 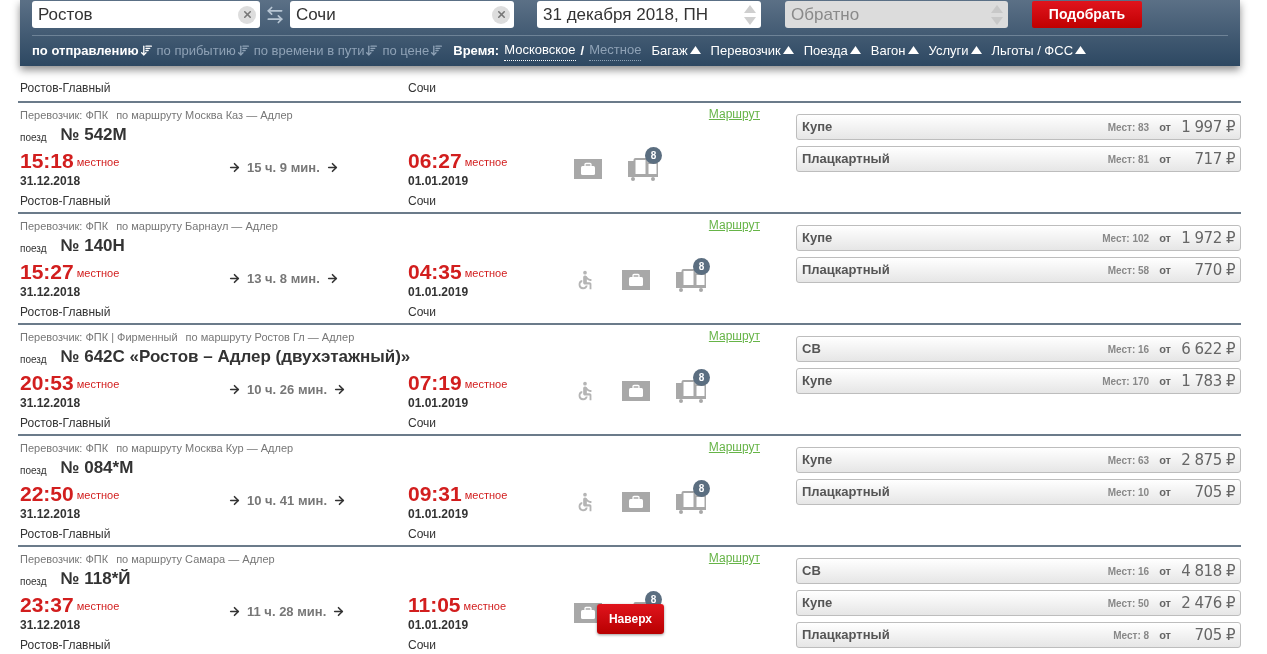 What do you see at coordinates (1018, 460) in the screenshot?
I see `fare-option: Купе Мест: 63 от 2 875 ₽` at bounding box center [1018, 460].